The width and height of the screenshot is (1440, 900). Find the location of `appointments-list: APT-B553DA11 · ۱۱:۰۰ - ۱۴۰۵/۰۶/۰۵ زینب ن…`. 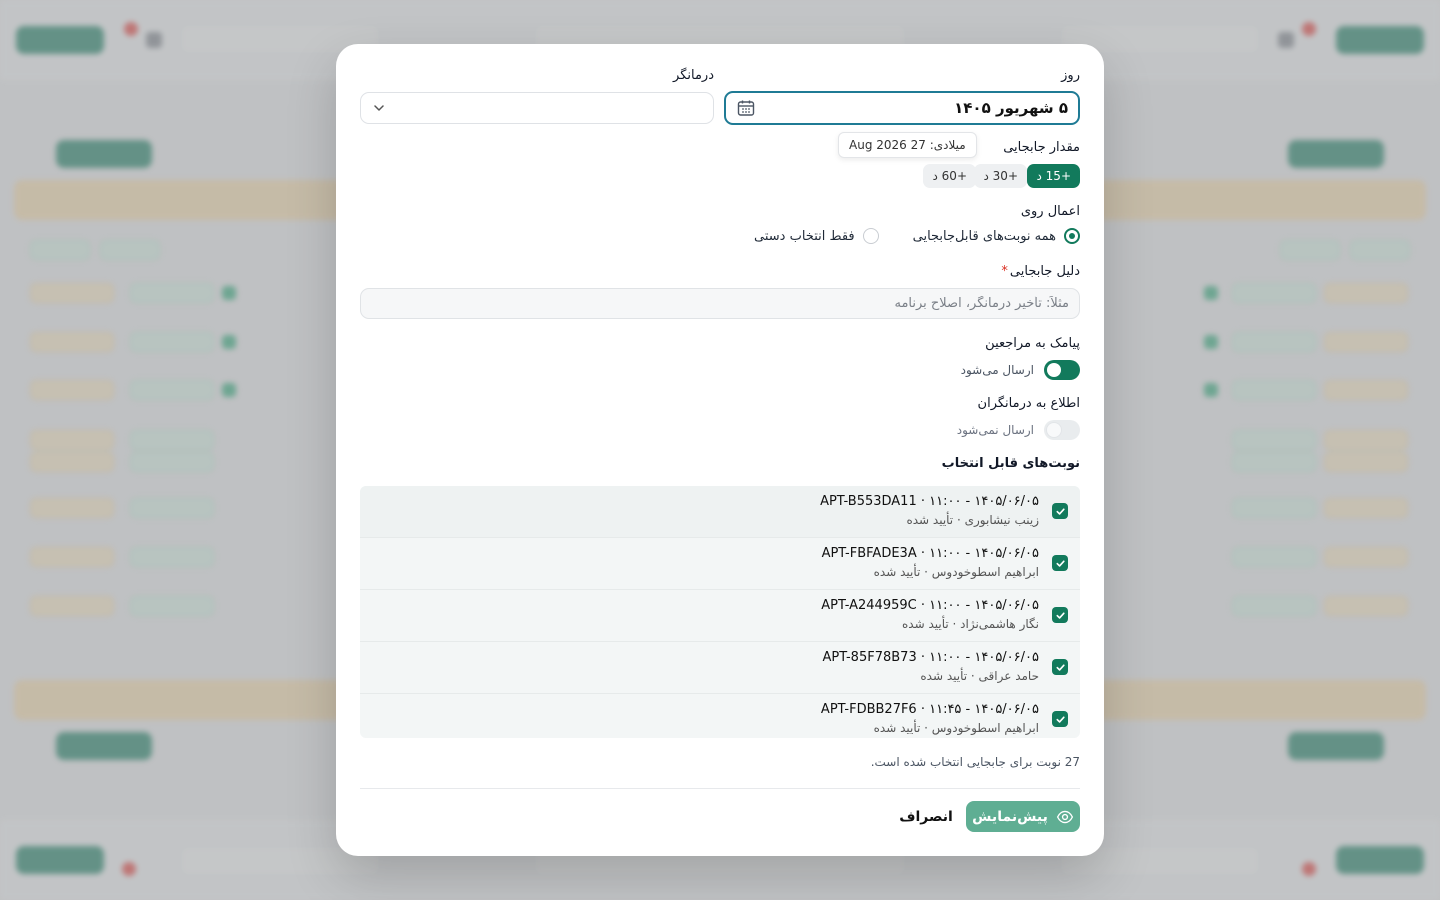

appointments-list: APT-B553DA11 · ۱۱:۰۰ - ۱۴۰۵/۰۶/۰۵ زینب ن… is located at coordinates (720, 612).